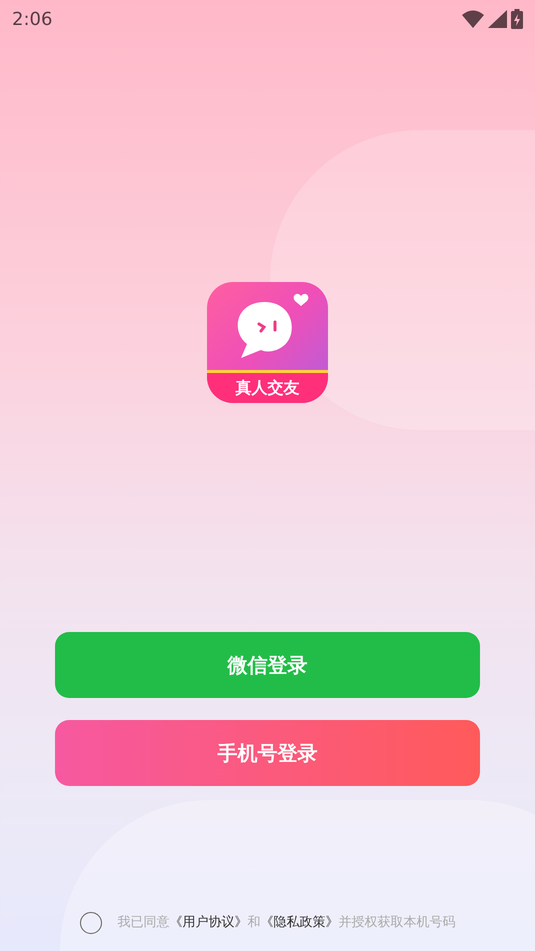 This screenshot has width=535, height=951. I want to click on agreement-link: 《用户协议》, so click(209, 922).